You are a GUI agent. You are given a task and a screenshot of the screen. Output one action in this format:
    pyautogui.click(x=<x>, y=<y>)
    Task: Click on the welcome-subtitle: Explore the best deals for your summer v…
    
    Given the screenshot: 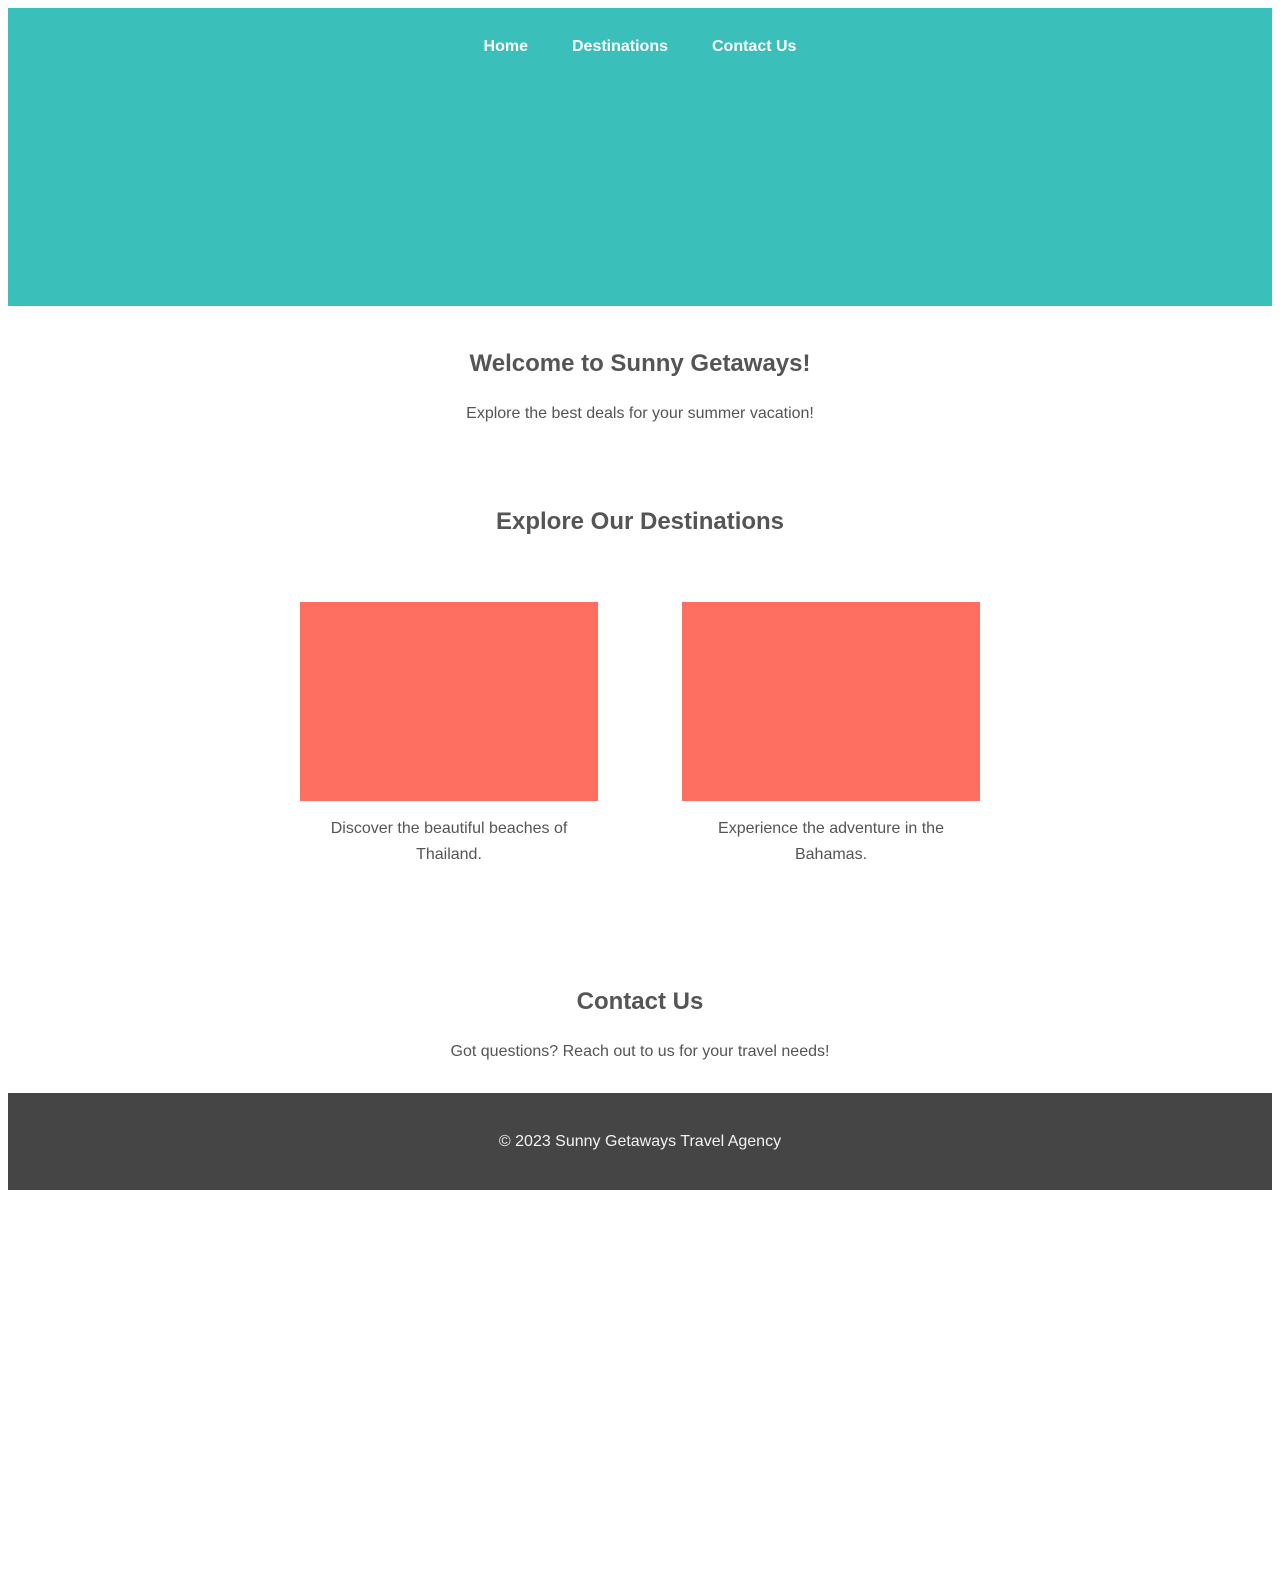 What is the action you would take?
    pyautogui.click(x=640, y=413)
    